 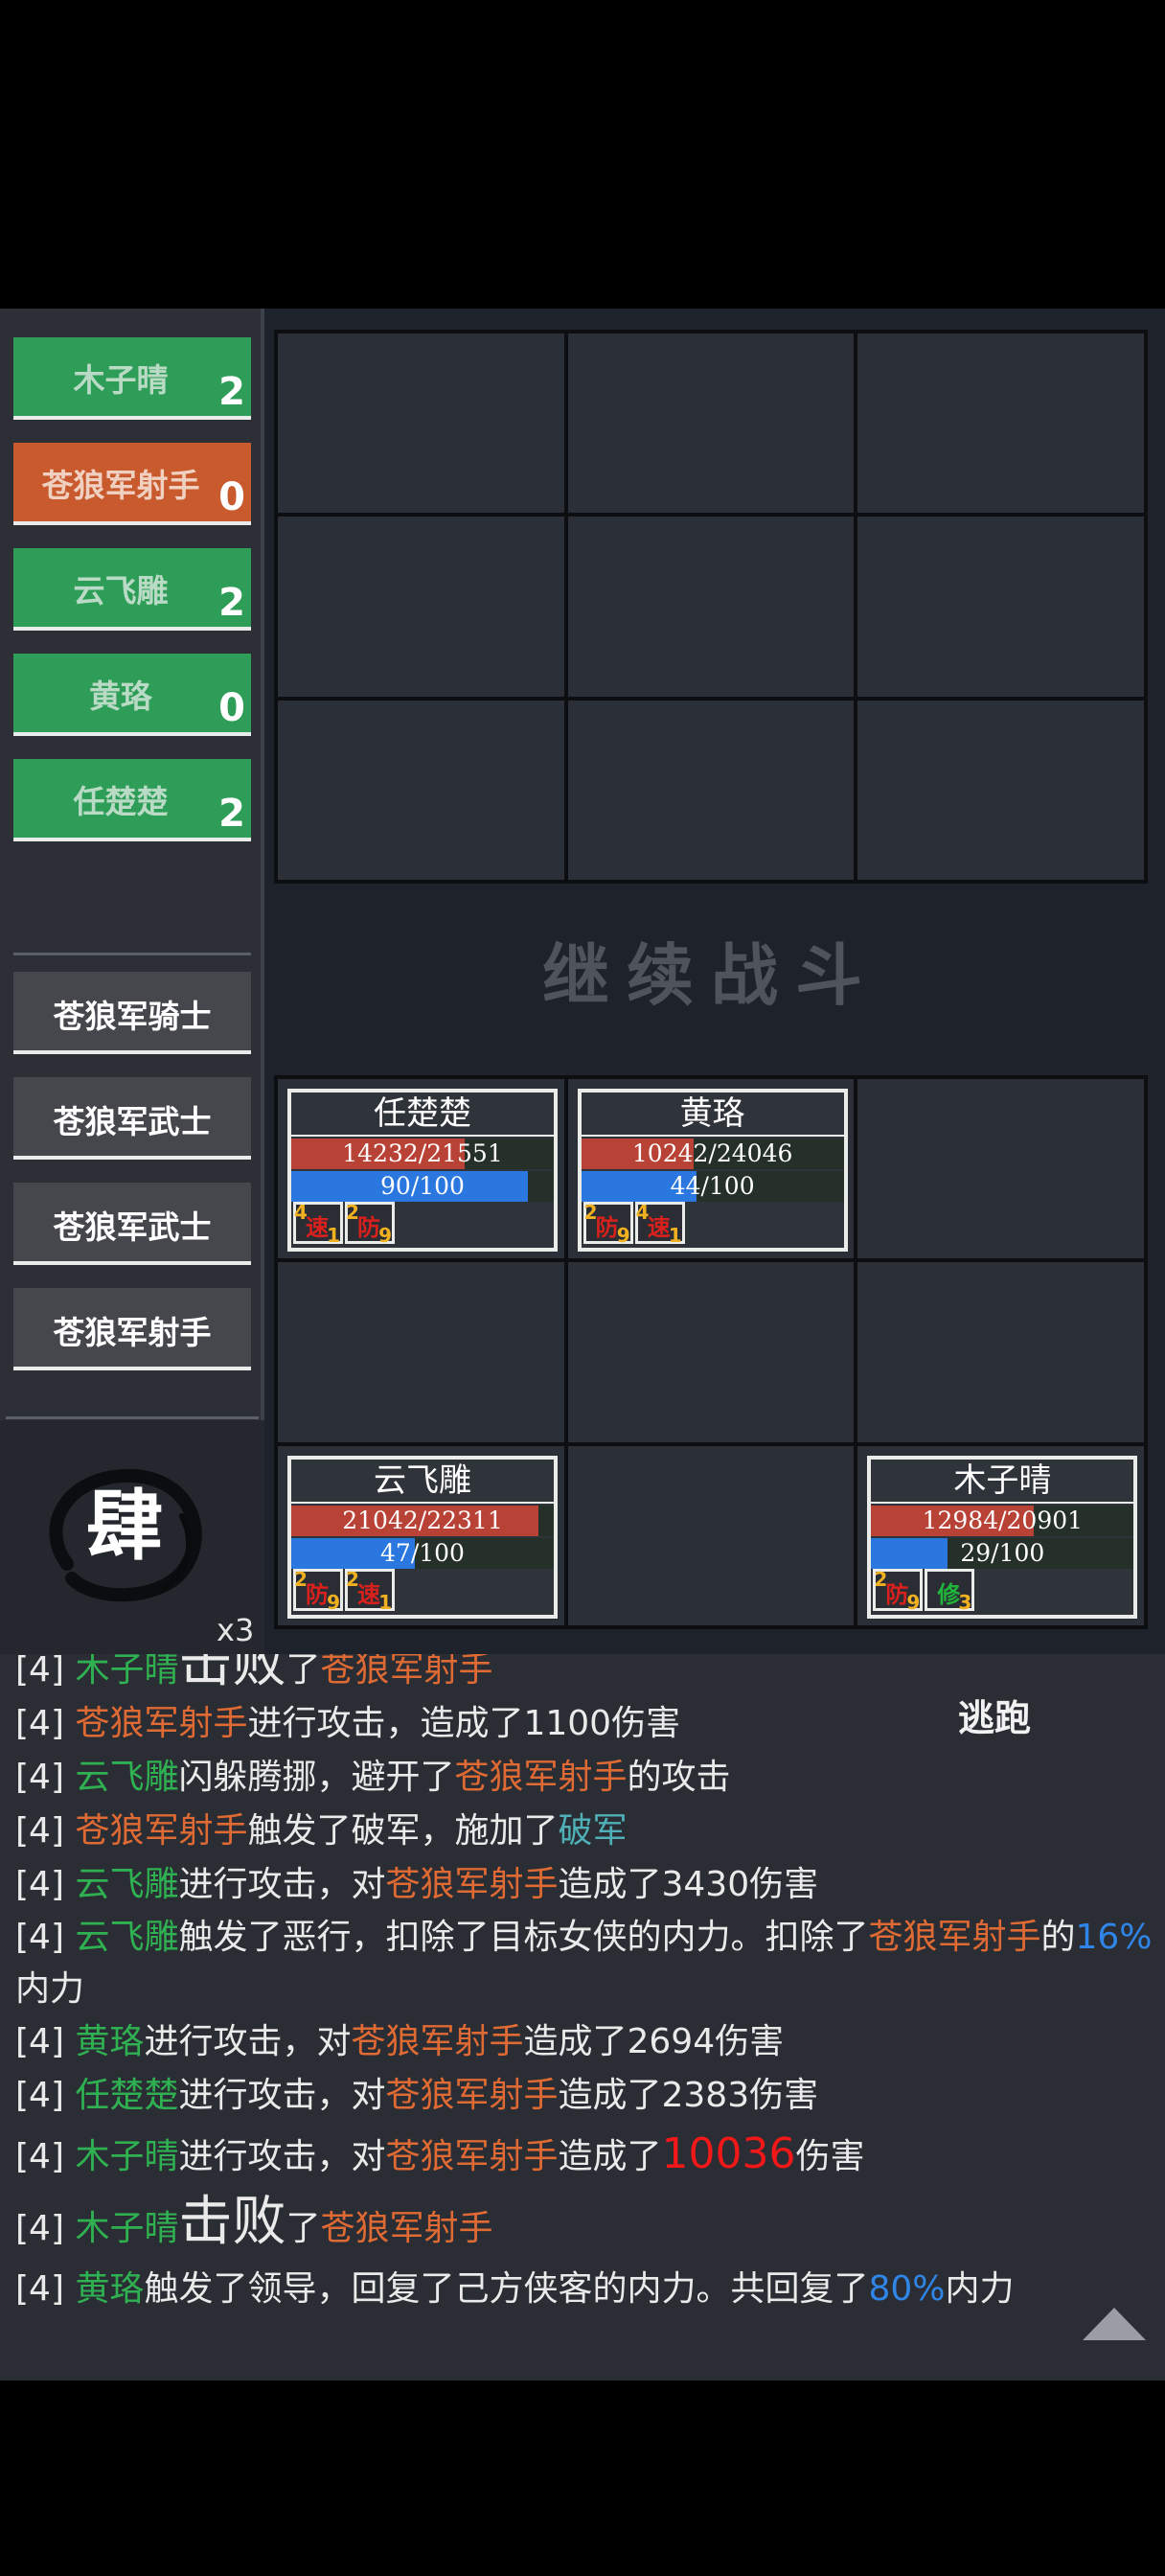 I want to click on hp-bar: 10242/24046, so click(x=712, y=1153).